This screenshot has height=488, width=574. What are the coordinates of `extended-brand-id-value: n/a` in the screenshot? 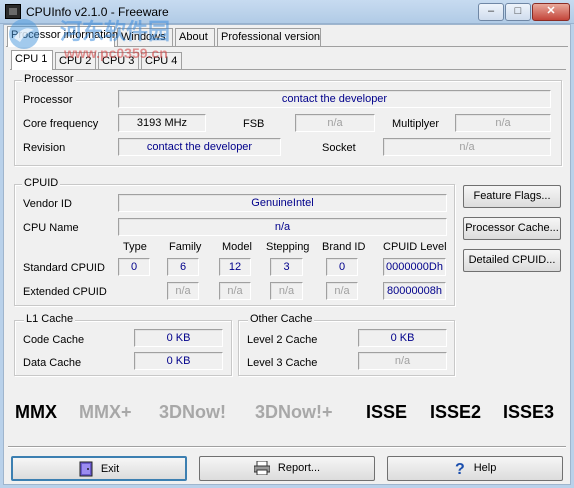 It's located at (342, 291).